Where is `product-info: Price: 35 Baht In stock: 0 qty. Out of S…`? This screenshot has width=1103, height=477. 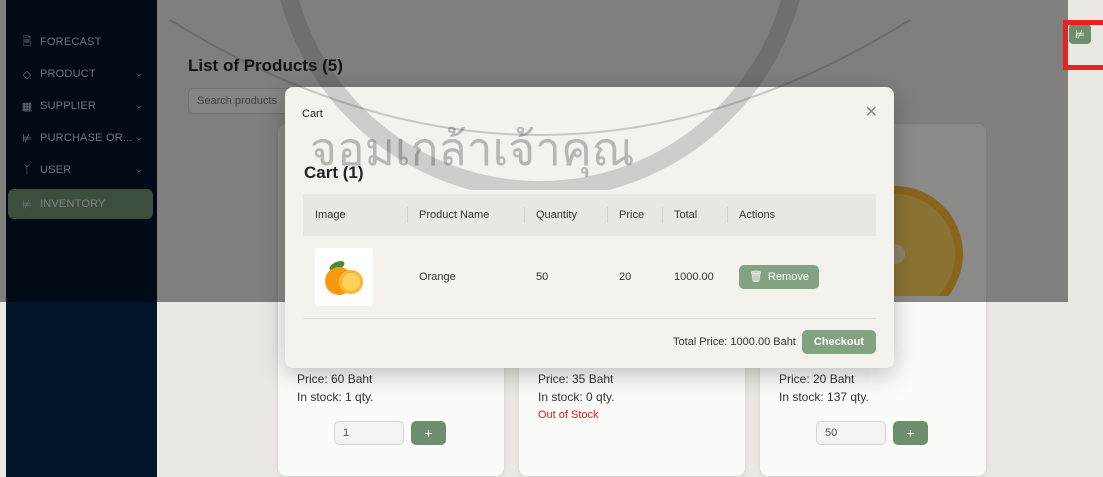
product-info: Price: 35 Baht In stock: 0 qty. Out of S… is located at coordinates (576, 397).